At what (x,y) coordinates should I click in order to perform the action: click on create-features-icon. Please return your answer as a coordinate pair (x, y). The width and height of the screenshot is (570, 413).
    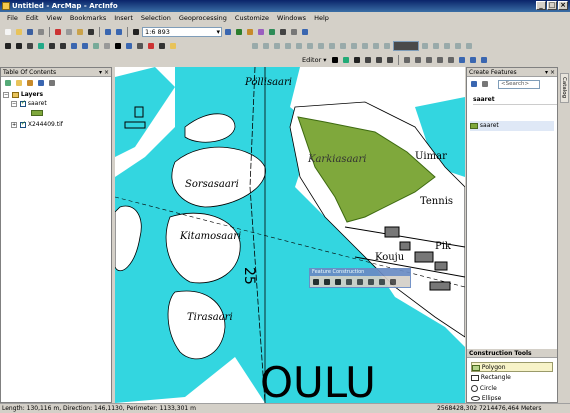
    Looking at the image, I should click on (484, 60).